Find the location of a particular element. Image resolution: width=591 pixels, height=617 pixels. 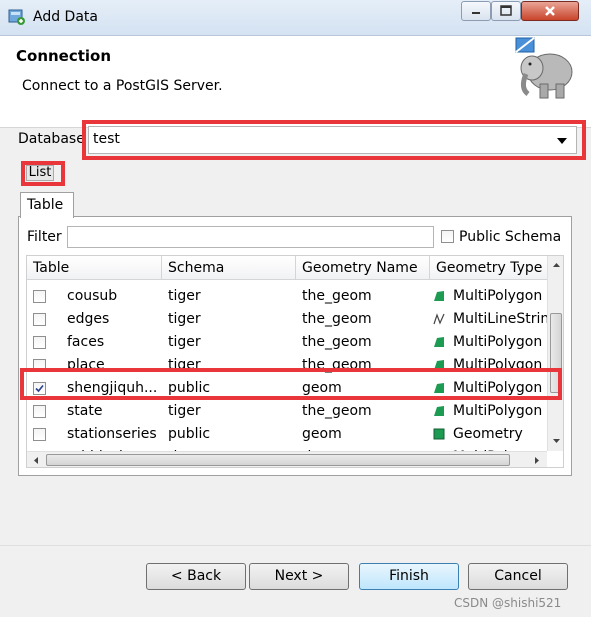

close-icon is located at coordinates (550, 11).